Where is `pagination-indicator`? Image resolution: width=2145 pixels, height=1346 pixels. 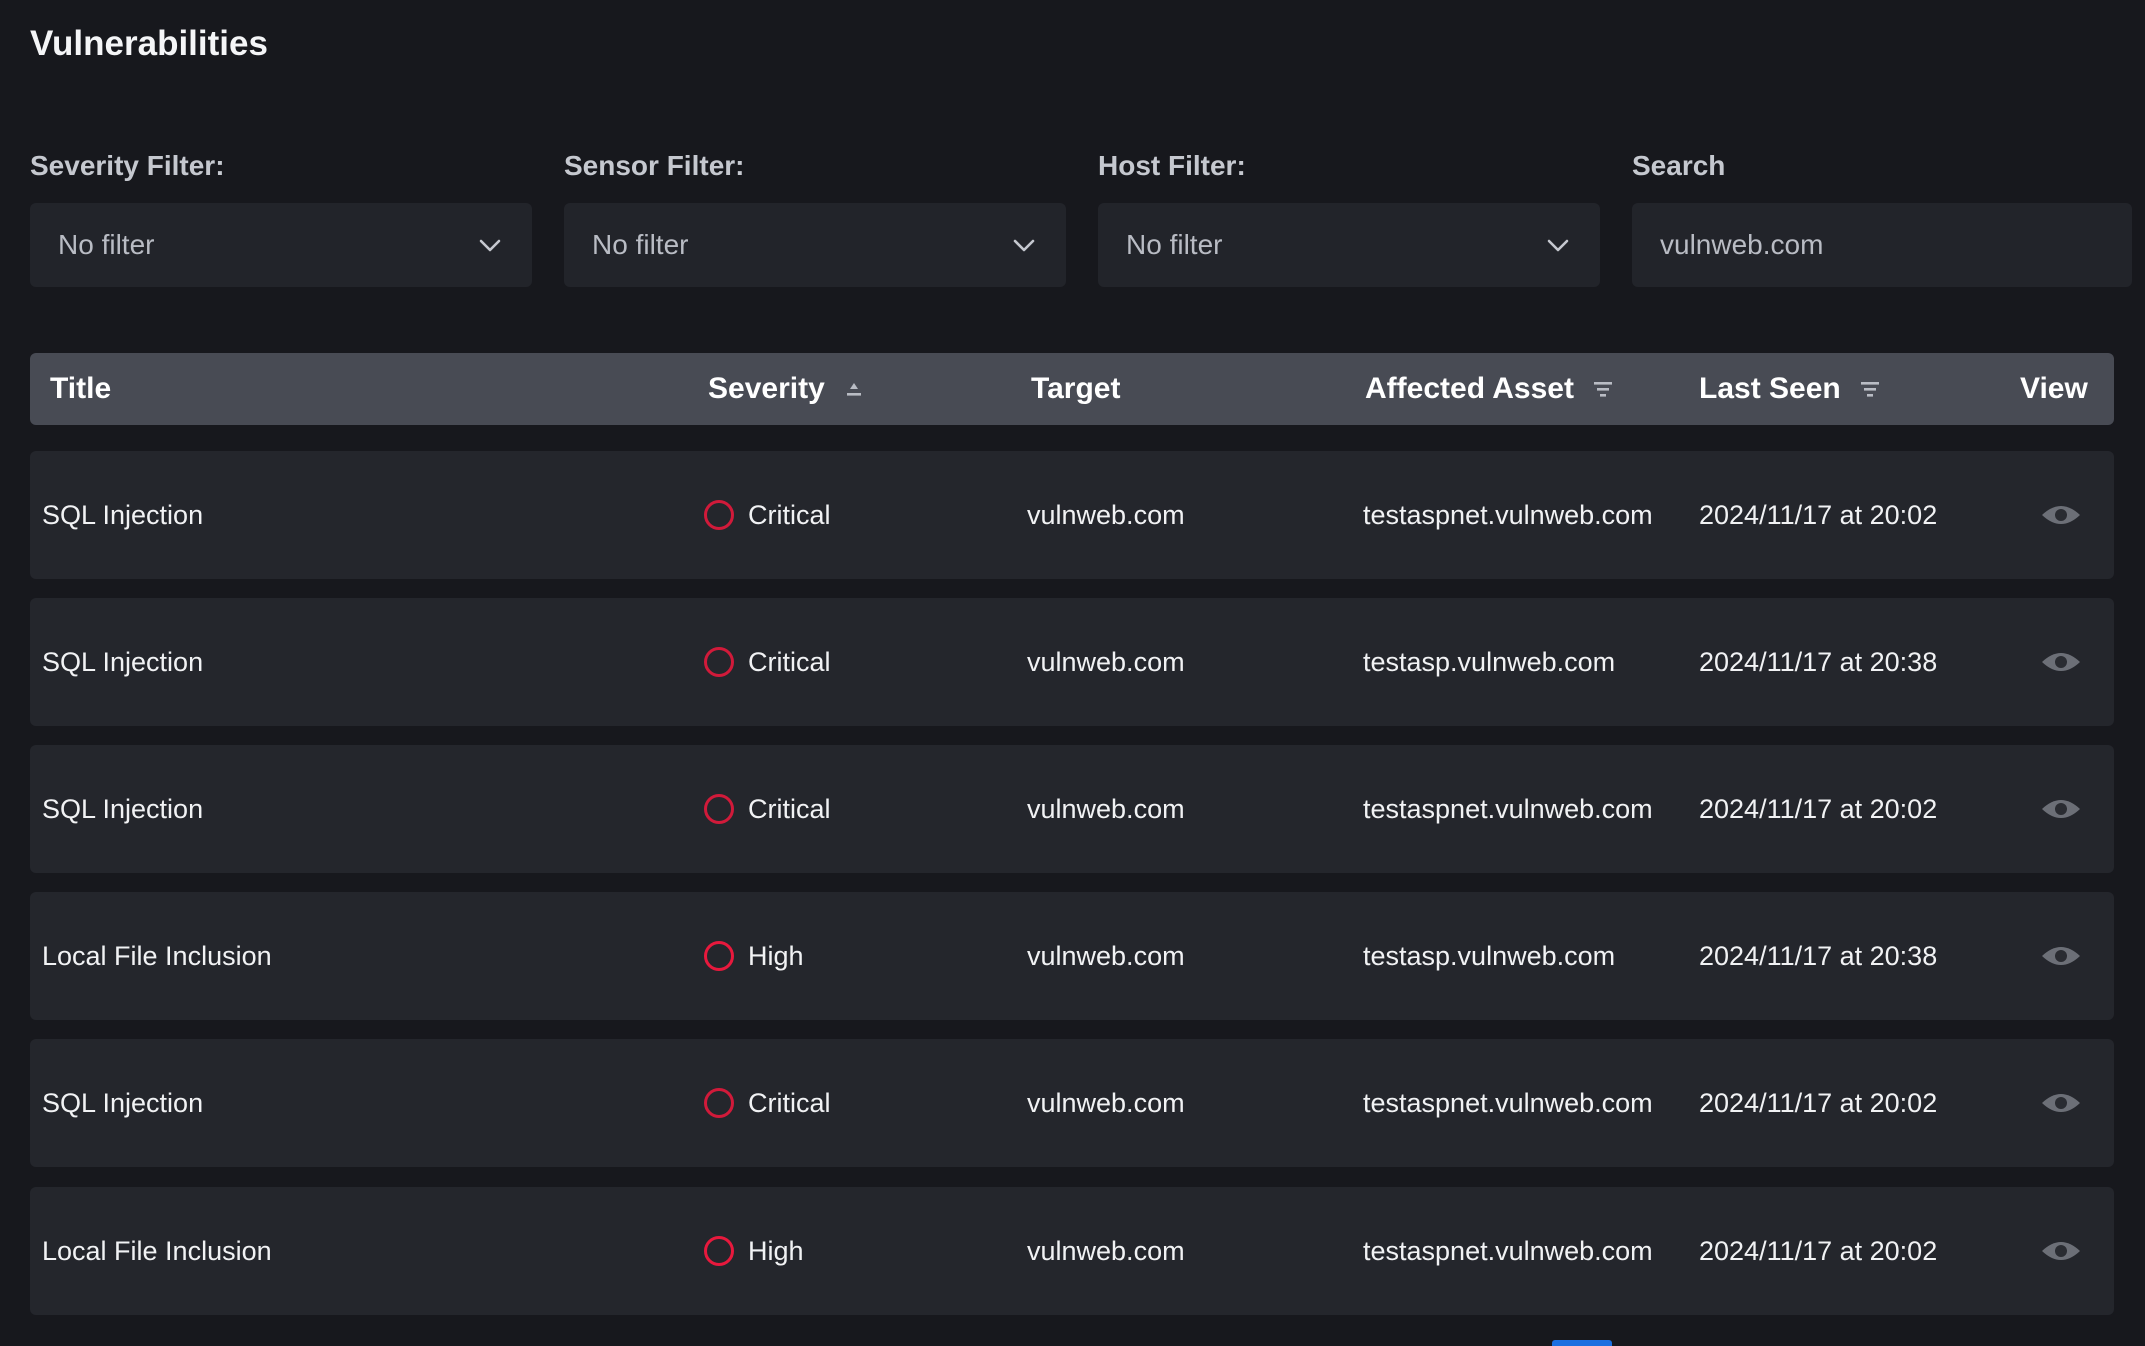 pagination-indicator is located at coordinates (1582, 1343).